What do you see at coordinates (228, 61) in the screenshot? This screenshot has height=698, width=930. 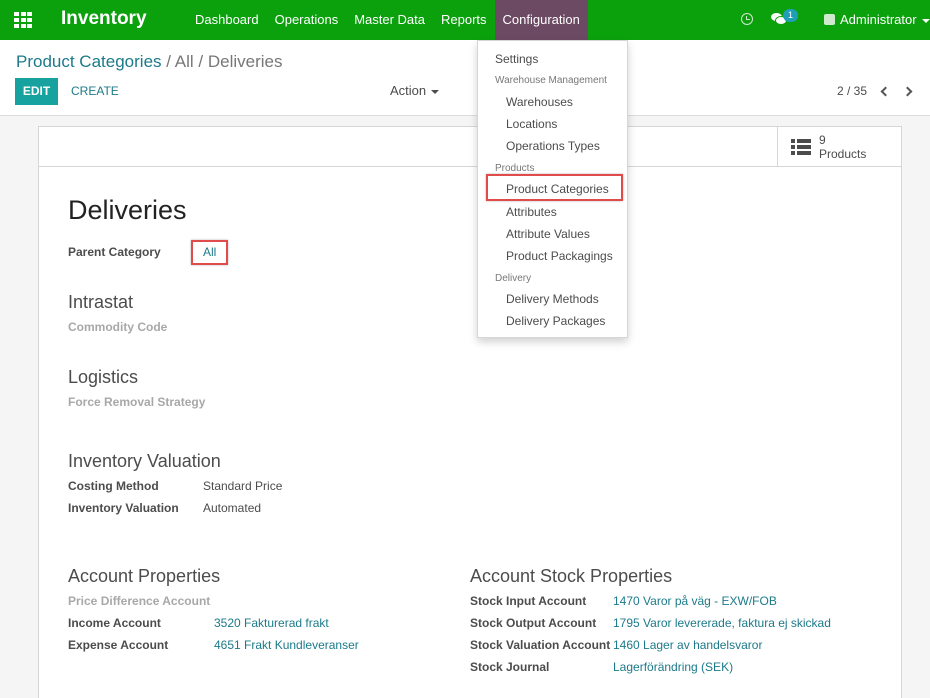 I see `breadcrumb-current: All / Deliveries` at bounding box center [228, 61].